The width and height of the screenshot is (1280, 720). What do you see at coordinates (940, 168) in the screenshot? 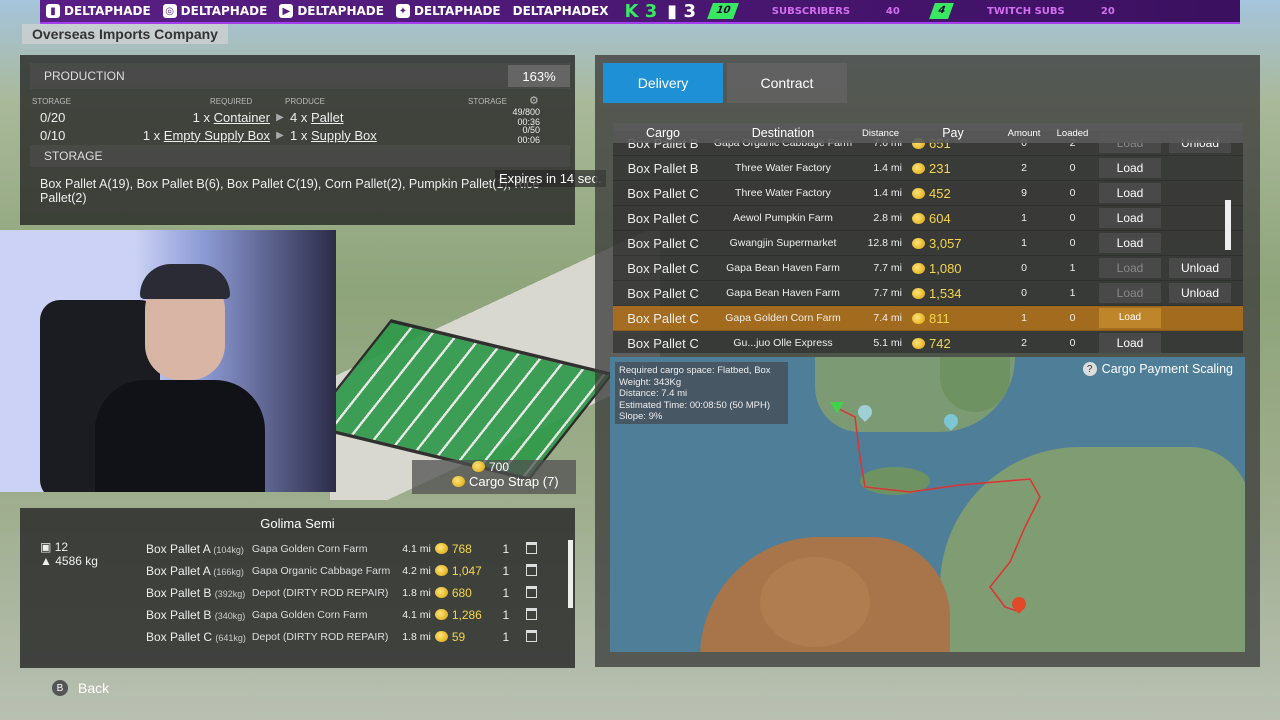
I see `pay-value: 231` at bounding box center [940, 168].